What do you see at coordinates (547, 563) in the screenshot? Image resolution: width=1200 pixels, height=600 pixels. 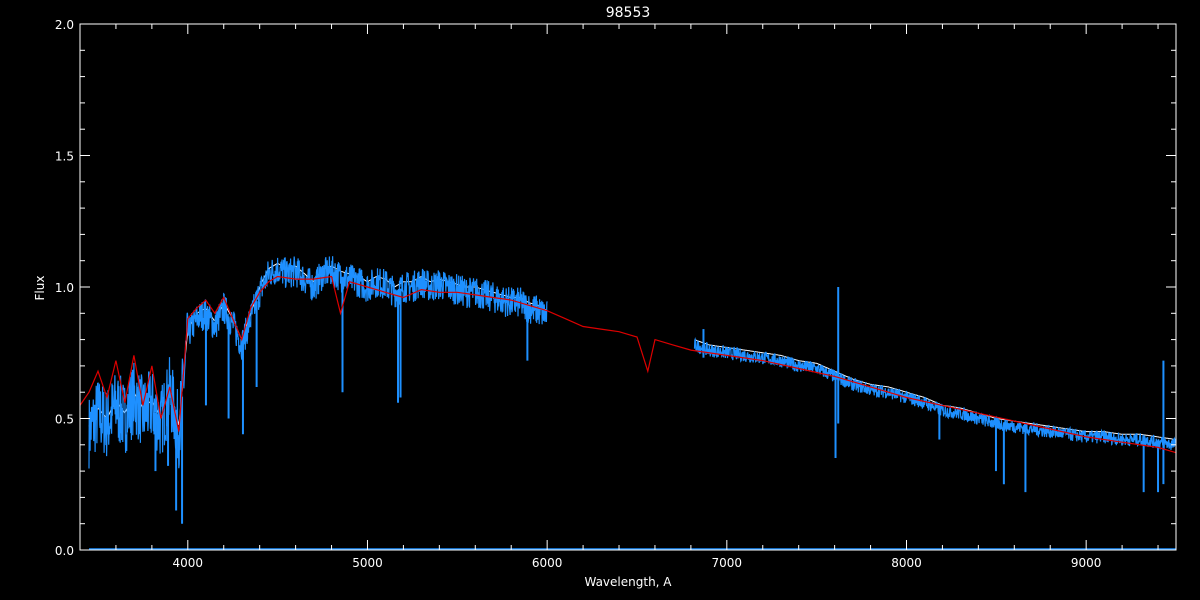 I see `x-tick-label: 6000` at bounding box center [547, 563].